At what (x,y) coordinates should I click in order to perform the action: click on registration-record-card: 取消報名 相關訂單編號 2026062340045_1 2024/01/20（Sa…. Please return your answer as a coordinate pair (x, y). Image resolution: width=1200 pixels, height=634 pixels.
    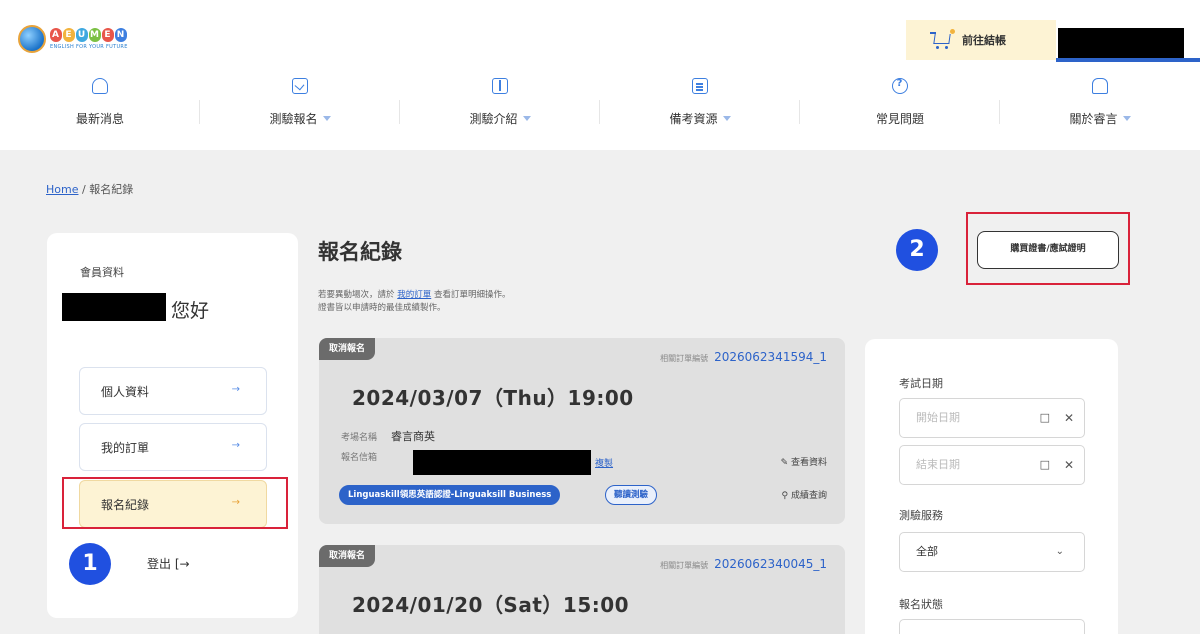
    Looking at the image, I should click on (582, 589).